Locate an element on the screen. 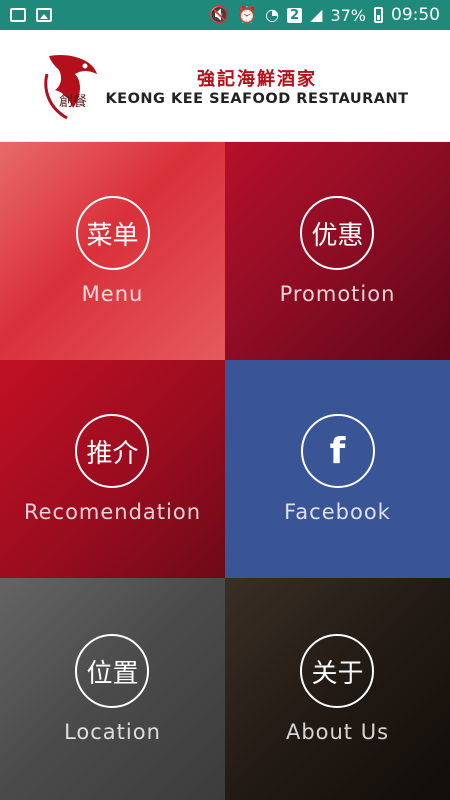 The image size is (450, 800). status-bar: 🔇 ⏰ ◔ 2 ◢ 37% 09:50 is located at coordinates (225, 15).